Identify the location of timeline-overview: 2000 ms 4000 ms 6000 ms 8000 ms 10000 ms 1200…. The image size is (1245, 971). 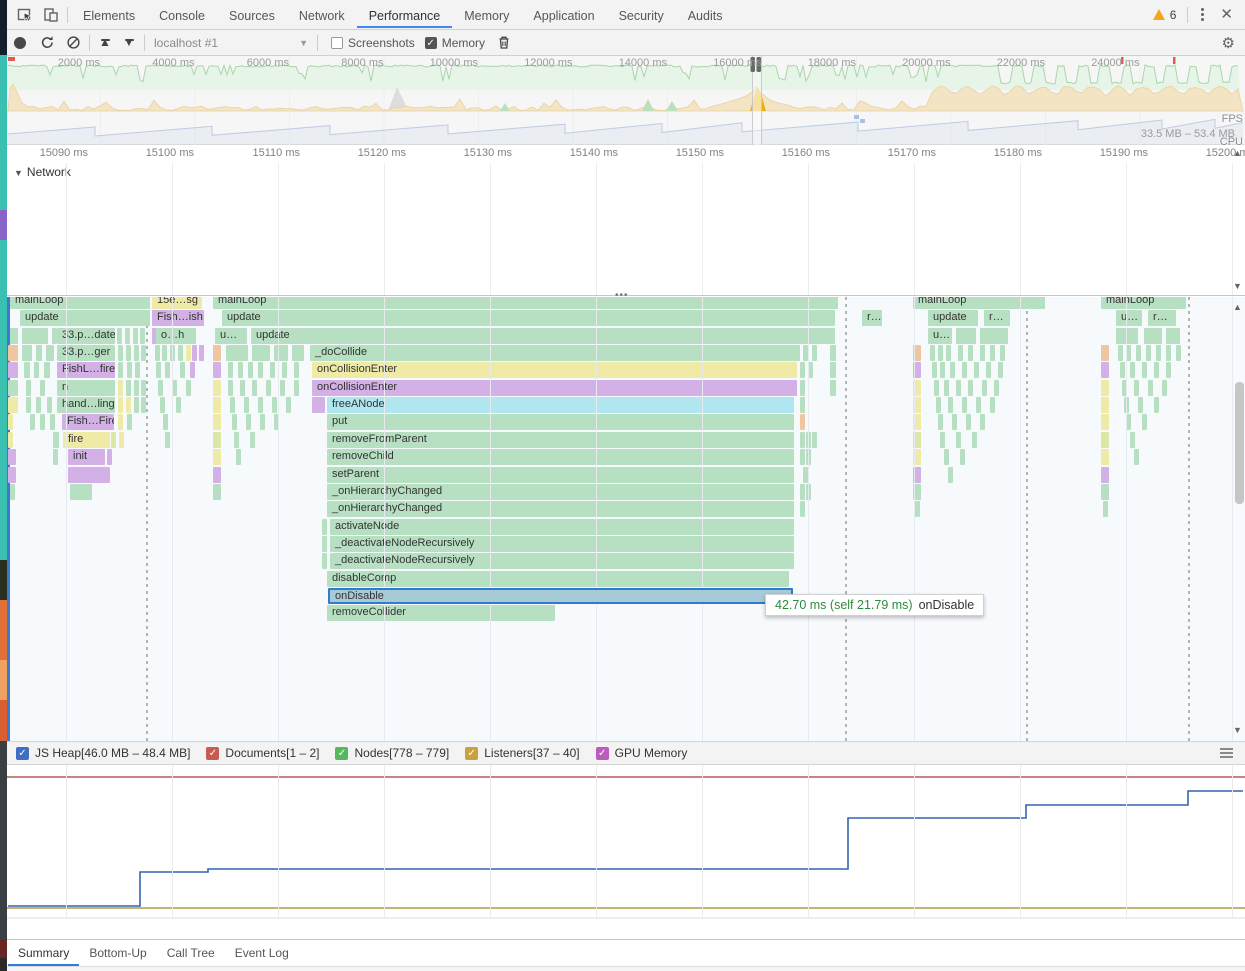
(622, 115).